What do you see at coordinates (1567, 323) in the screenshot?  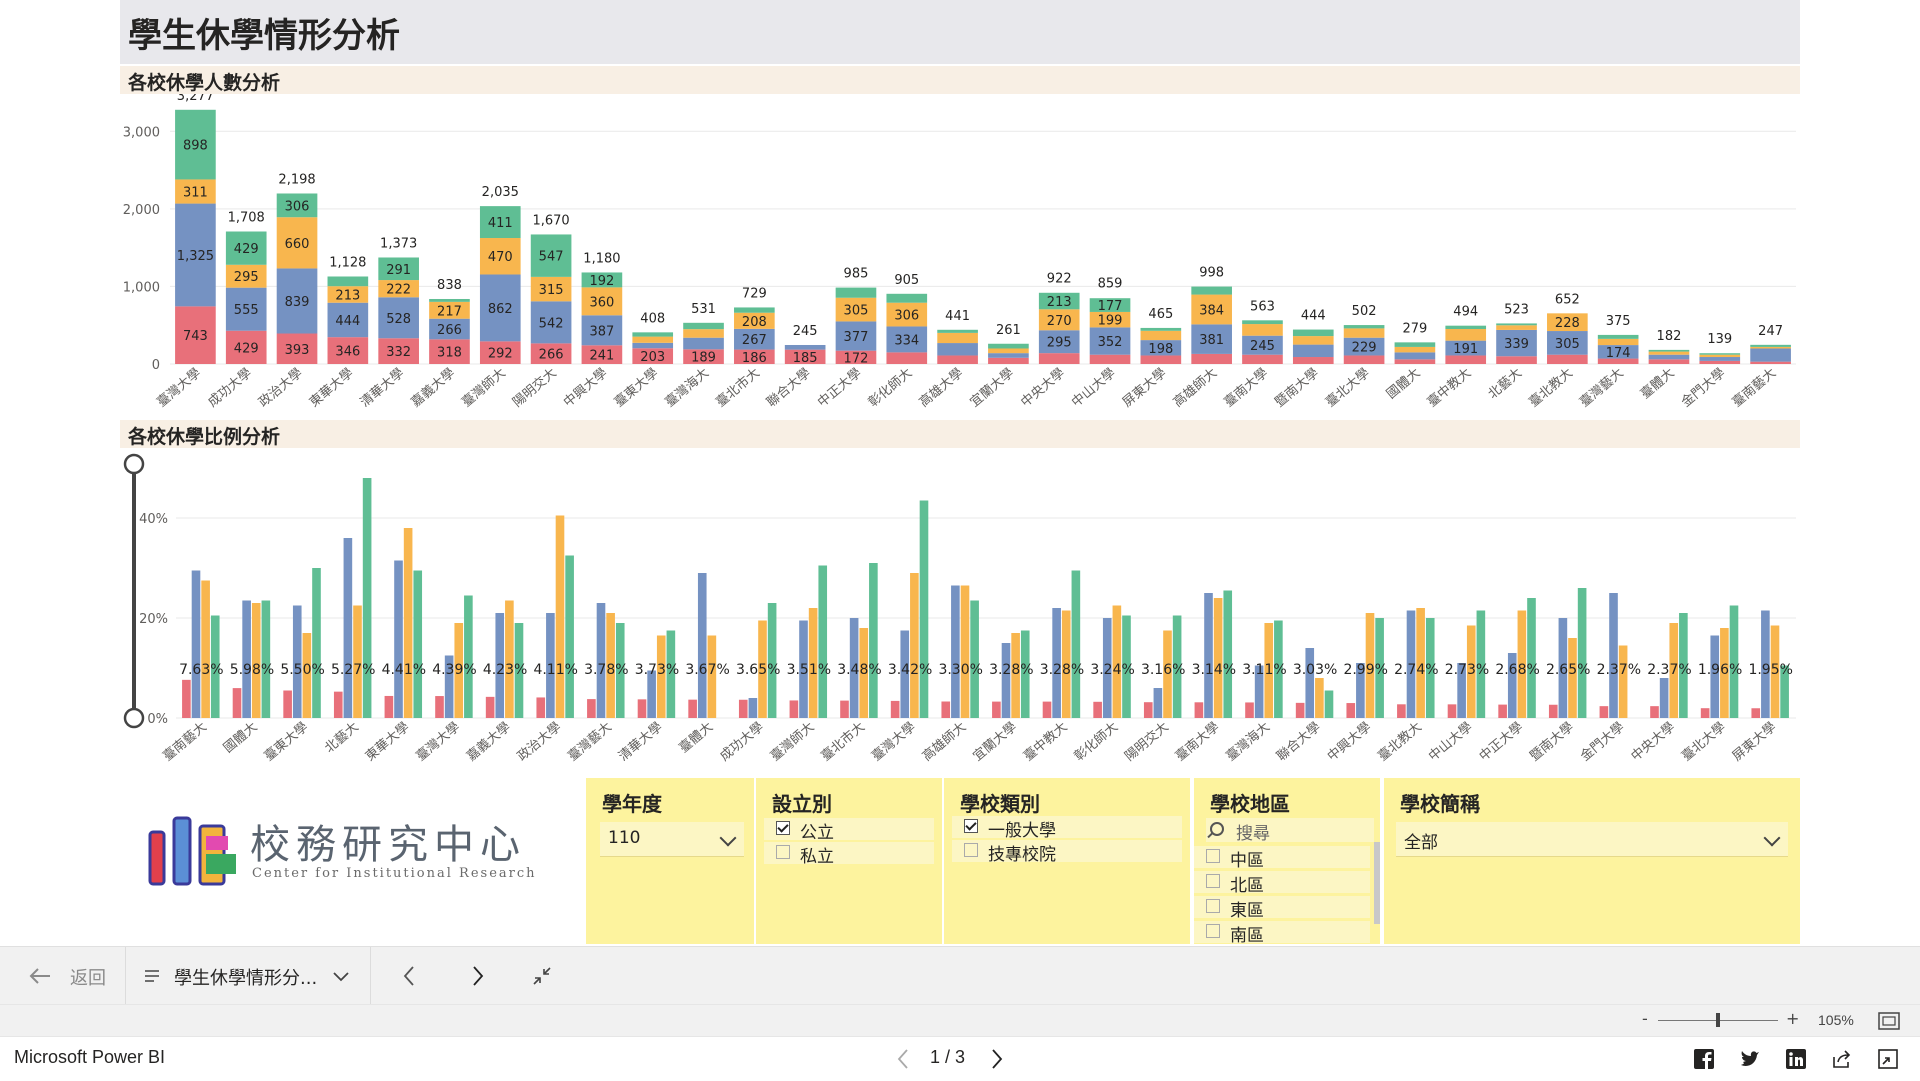 I see `bar-segment-label: 228` at bounding box center [1567, 323].